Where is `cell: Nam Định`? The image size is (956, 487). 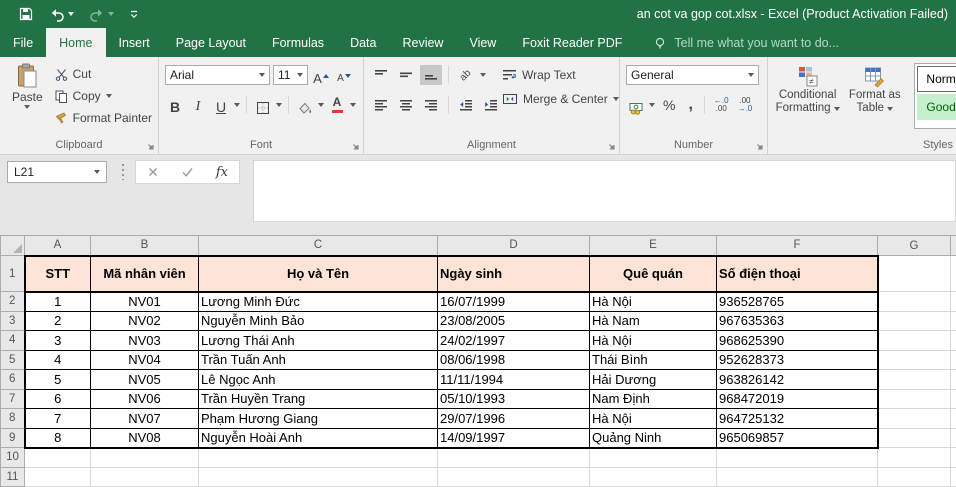
cell: Nam Định is located at coordinates (653, 399).